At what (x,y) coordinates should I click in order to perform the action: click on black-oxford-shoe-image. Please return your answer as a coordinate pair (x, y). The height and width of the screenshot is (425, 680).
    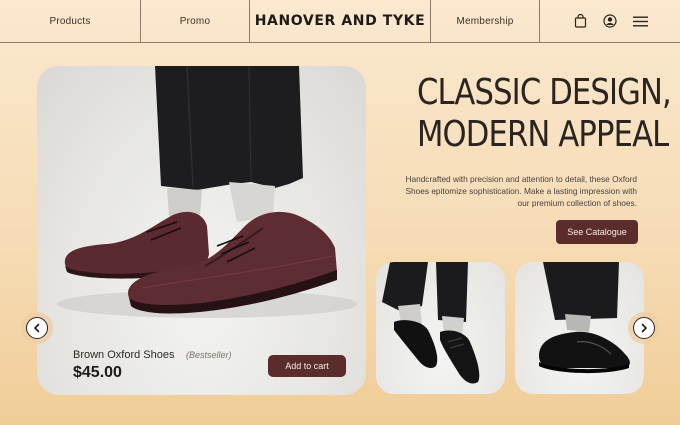
    Looking at the image, I should click on (431, 323).